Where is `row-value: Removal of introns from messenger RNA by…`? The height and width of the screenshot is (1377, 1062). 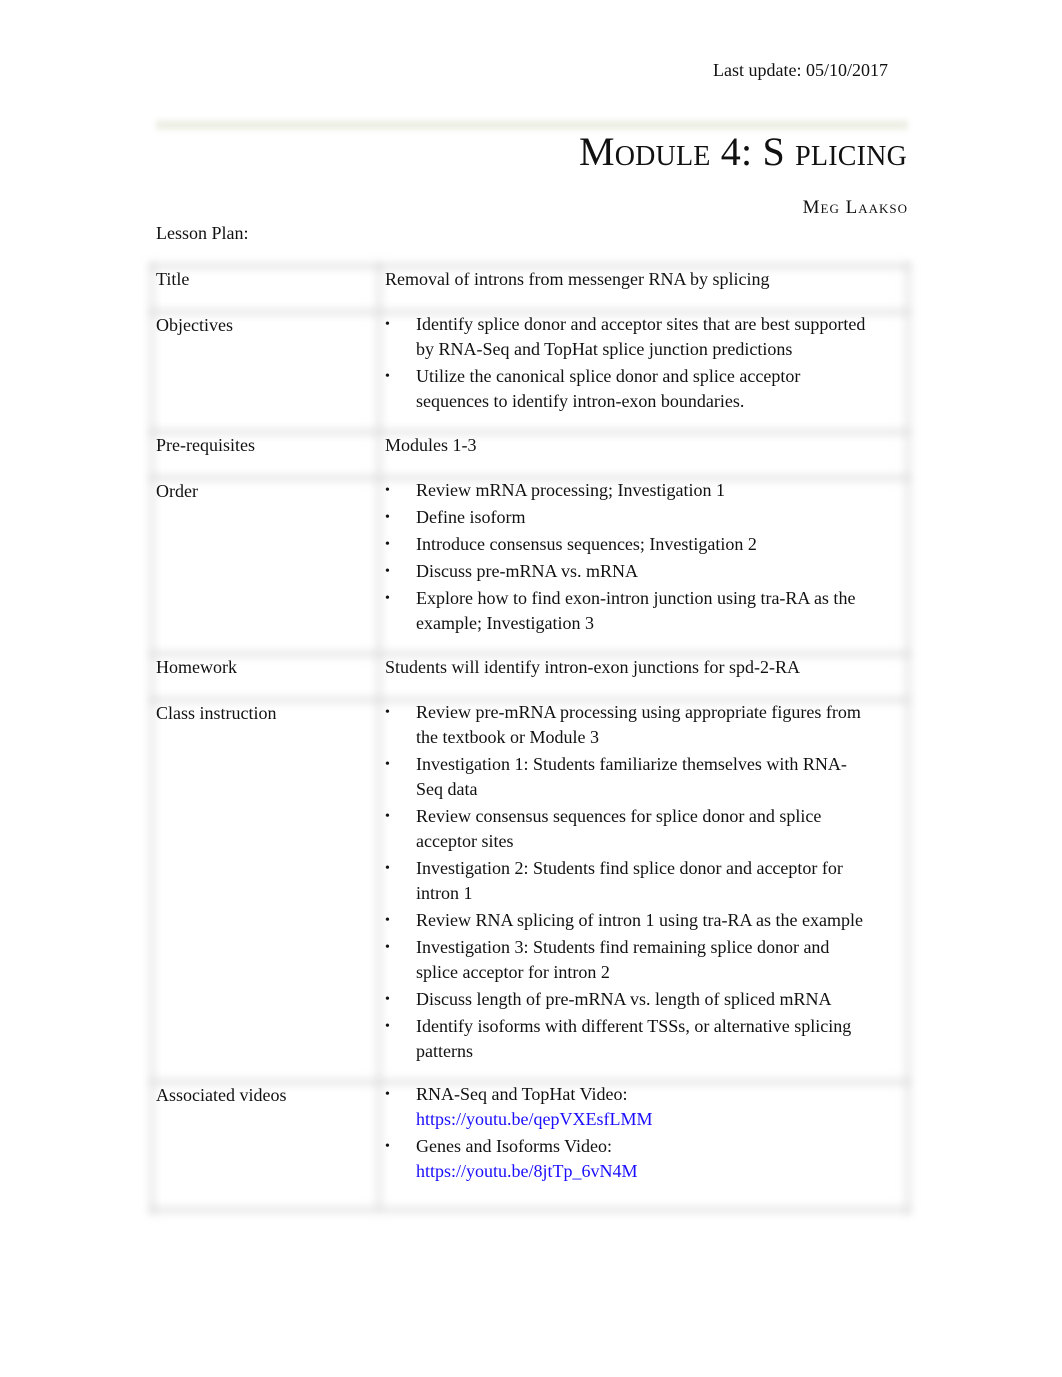
row-value: Removal of introns from messenger RNA by… is located at coordinates (577, 279).